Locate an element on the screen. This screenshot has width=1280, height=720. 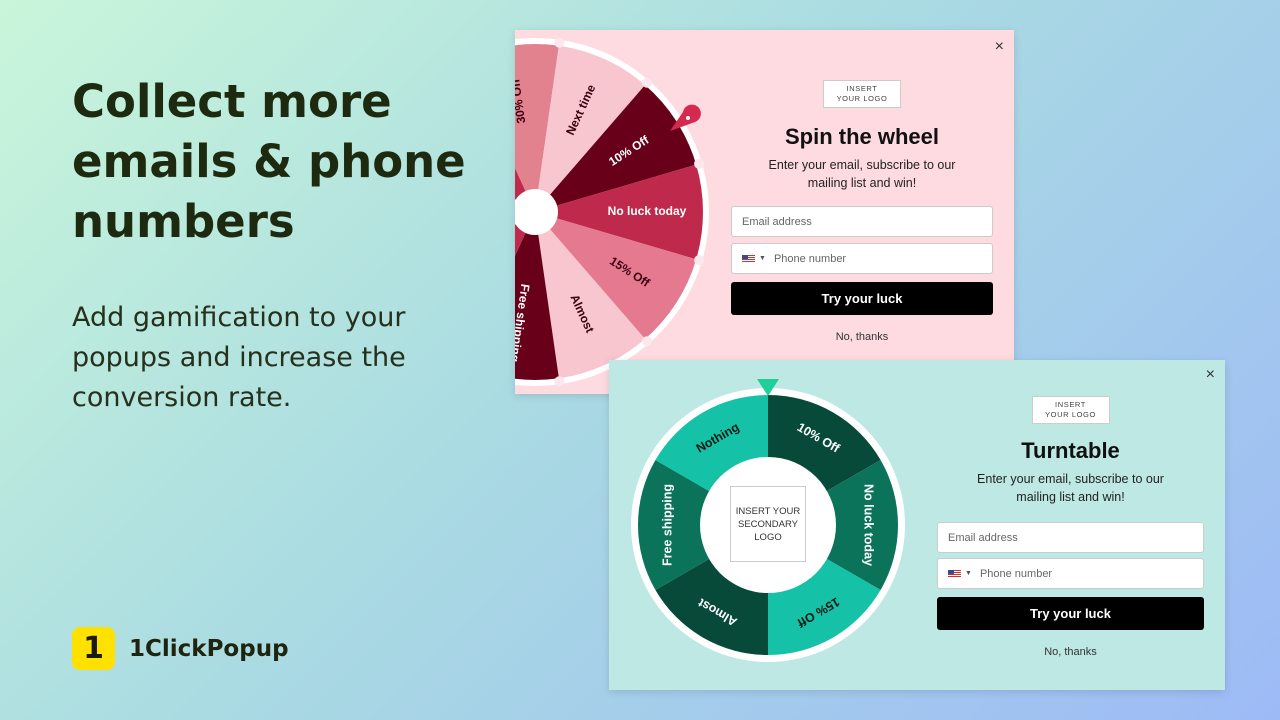
popup-title: Spin the wheel is located at coordinates (862, 136).